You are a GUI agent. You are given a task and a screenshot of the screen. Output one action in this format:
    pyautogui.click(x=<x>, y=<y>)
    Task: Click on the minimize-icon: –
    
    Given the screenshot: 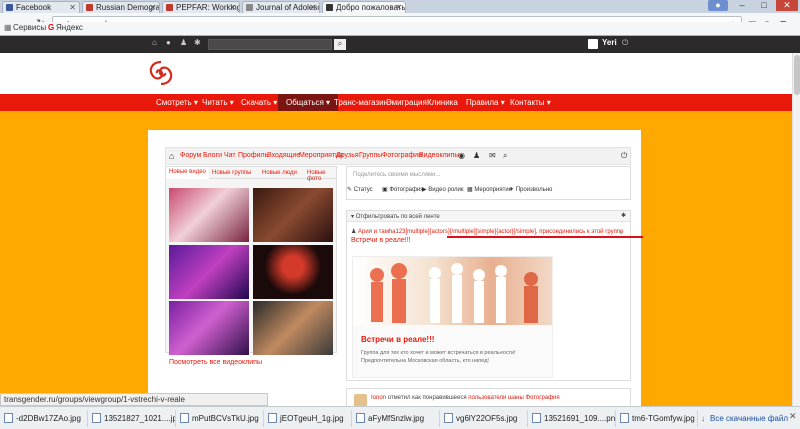 What is the action you would take?
    pyautogui.click(x=742, y=5)
    